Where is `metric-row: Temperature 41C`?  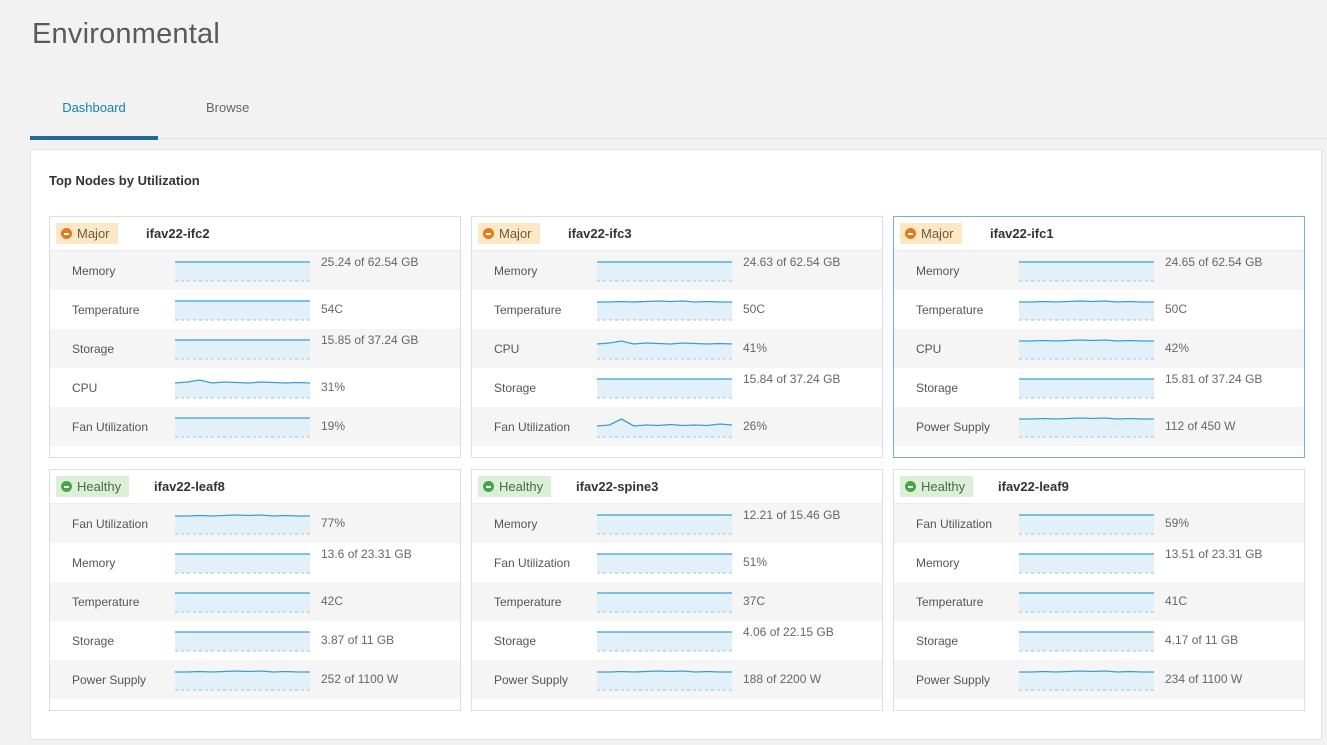
metric-row: Temperature 41C is located at coordinates (1099, 601).